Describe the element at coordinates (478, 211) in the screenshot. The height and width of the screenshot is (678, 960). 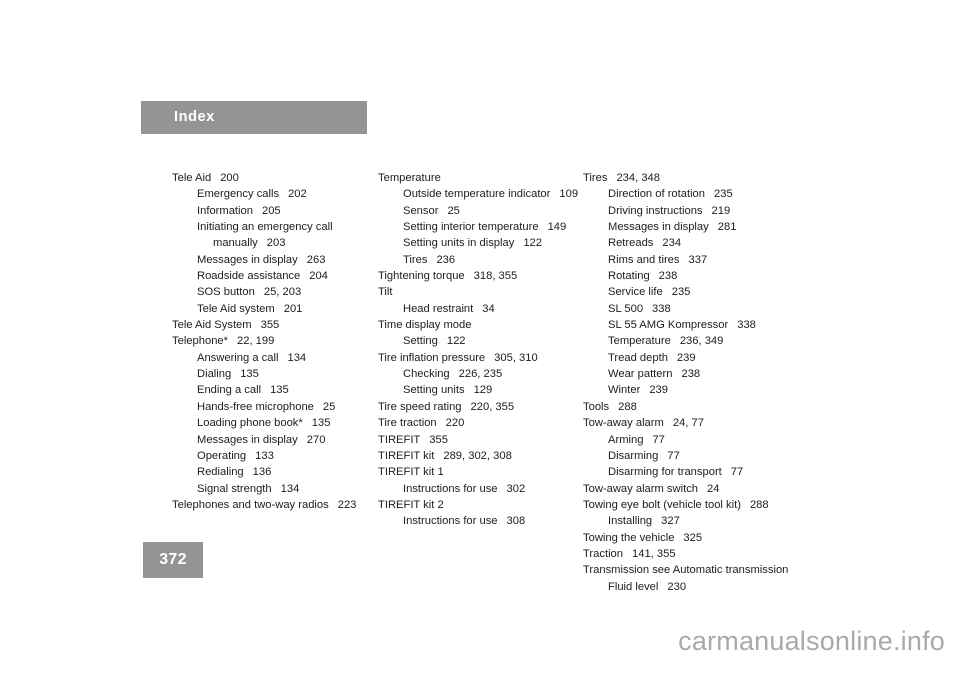
I see `index-subentry: Sensor 25` at that location.